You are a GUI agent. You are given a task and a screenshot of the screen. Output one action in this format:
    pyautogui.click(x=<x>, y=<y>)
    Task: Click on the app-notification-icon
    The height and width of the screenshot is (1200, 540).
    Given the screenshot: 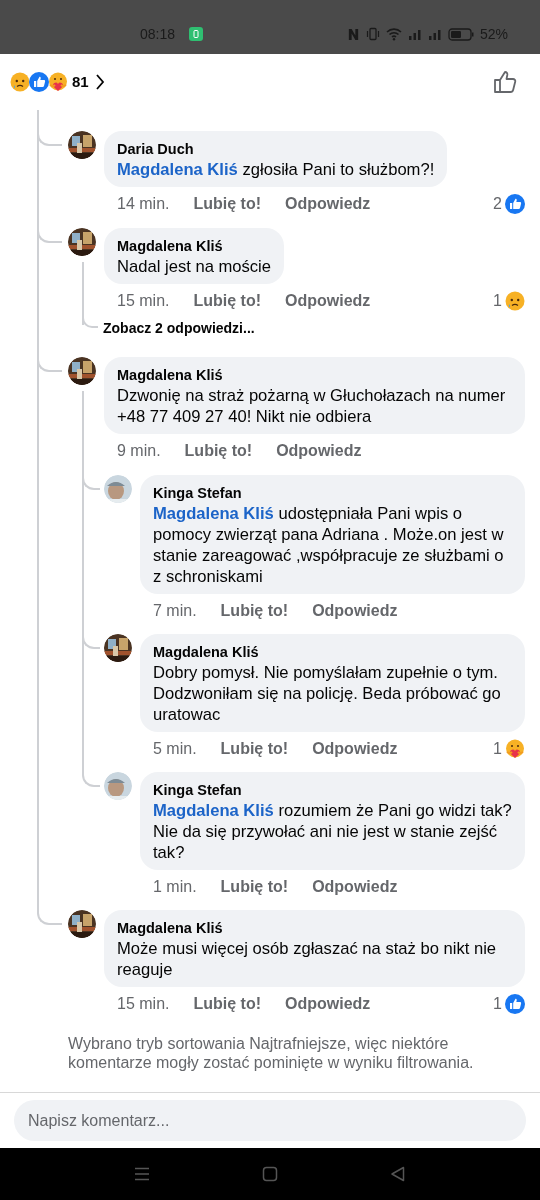 What is the action you would take?
    pyautogui.click(x=196, y=34)
    